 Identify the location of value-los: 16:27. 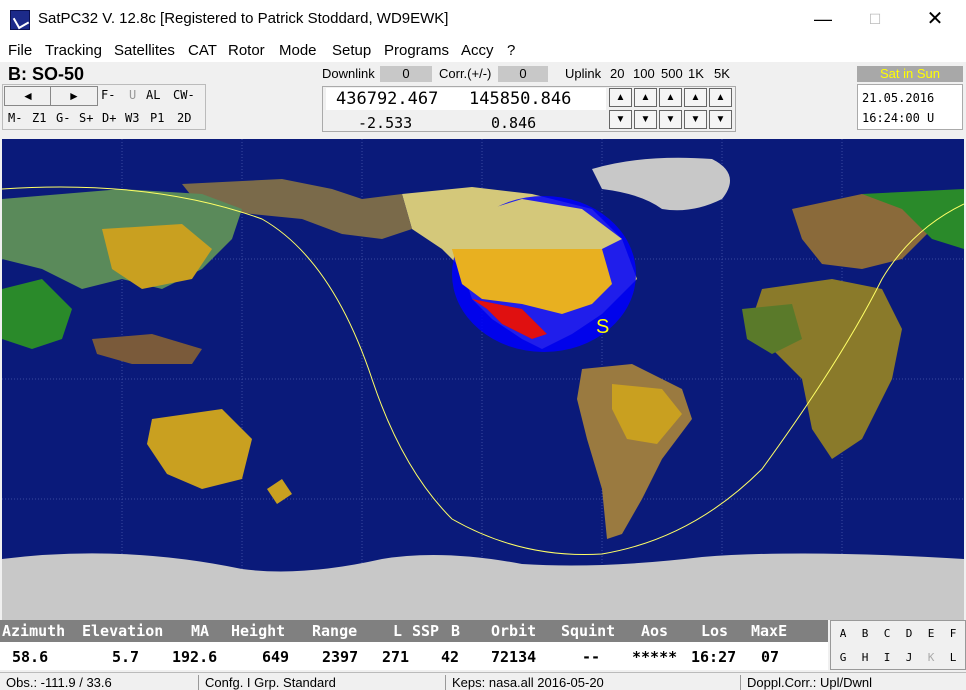
(714, 657).